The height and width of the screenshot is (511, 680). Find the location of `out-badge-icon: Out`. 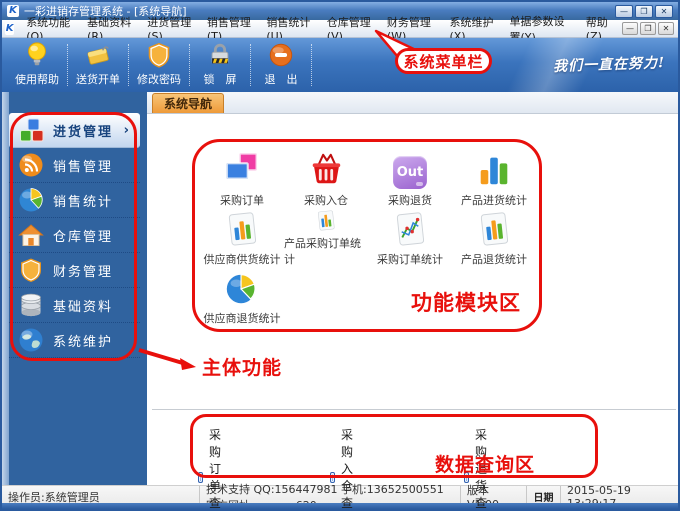

out-badge-icon: Out is located at coordinates (410, 172).